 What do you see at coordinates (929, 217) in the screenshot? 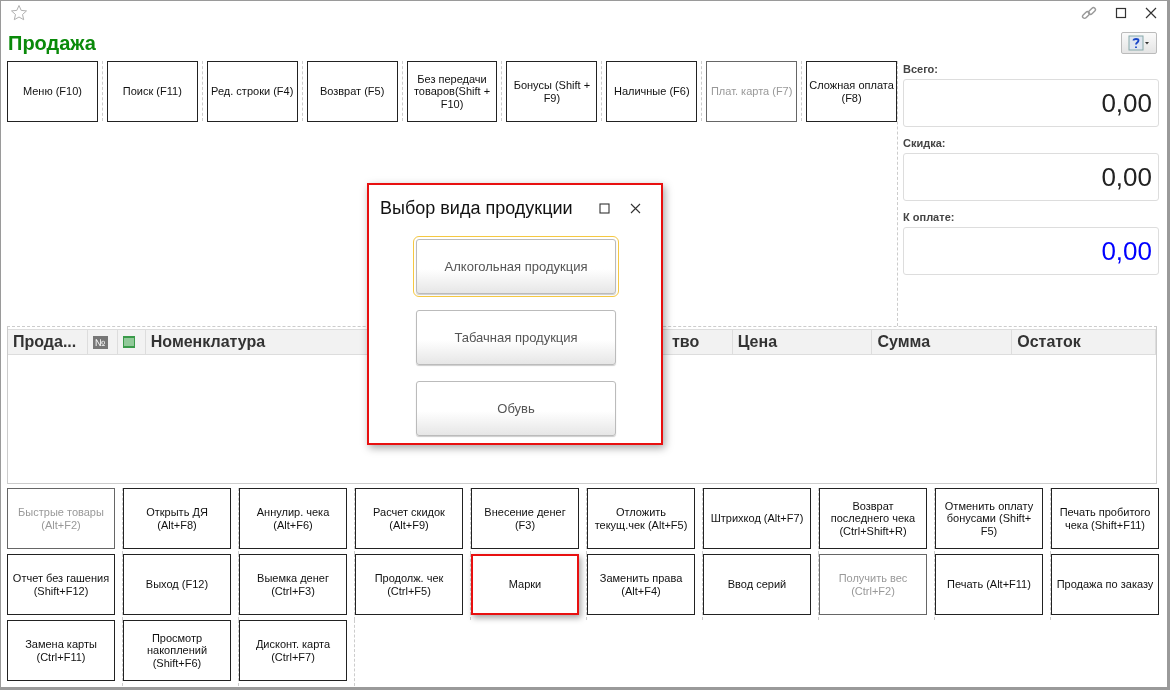
I see `total-label: К оплате:` at bounding box center [929, 217].